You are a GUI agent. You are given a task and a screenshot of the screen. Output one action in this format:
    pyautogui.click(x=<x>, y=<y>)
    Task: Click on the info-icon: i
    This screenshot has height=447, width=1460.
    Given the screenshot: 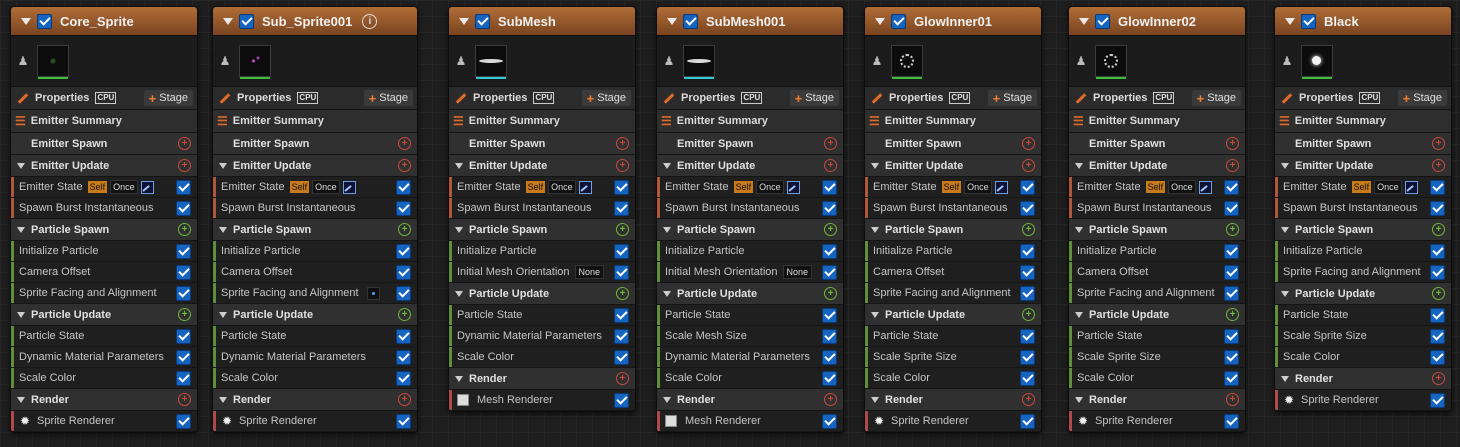 What is the action you would take?
    pyautogui.click(x=370, y=21)
    